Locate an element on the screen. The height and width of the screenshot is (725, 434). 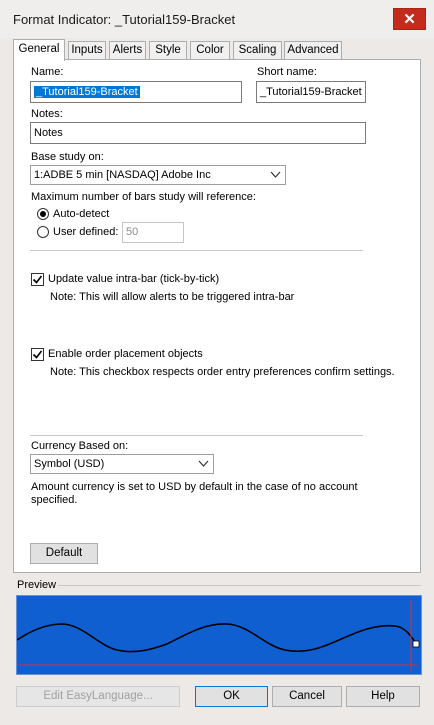
name-value: _Tutorial159-Bracket is located at coordinates (87, 92).